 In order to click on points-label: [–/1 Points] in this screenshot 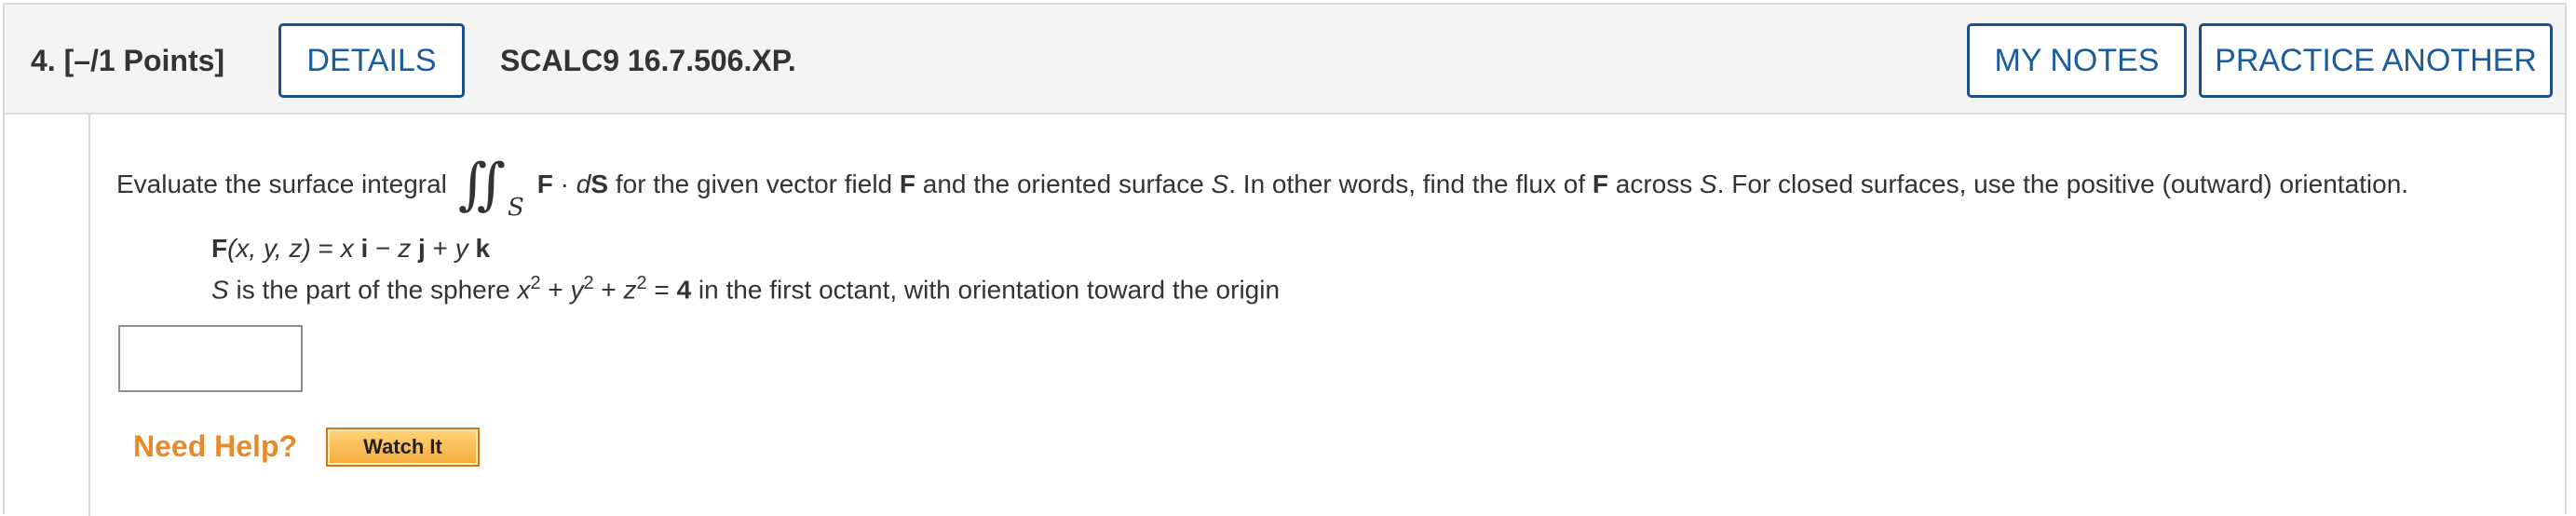, I will do `click(144, 60)`.